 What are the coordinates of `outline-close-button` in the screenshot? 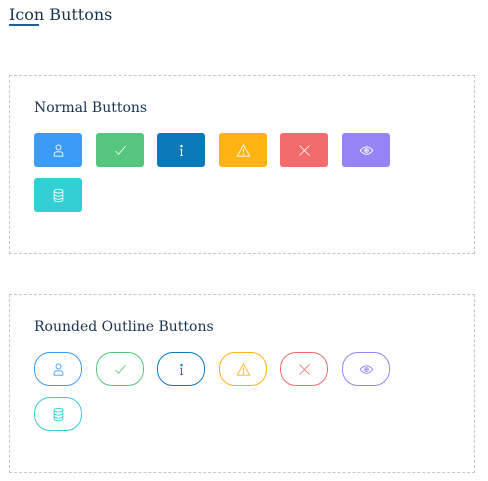 It's located at (304, 369).